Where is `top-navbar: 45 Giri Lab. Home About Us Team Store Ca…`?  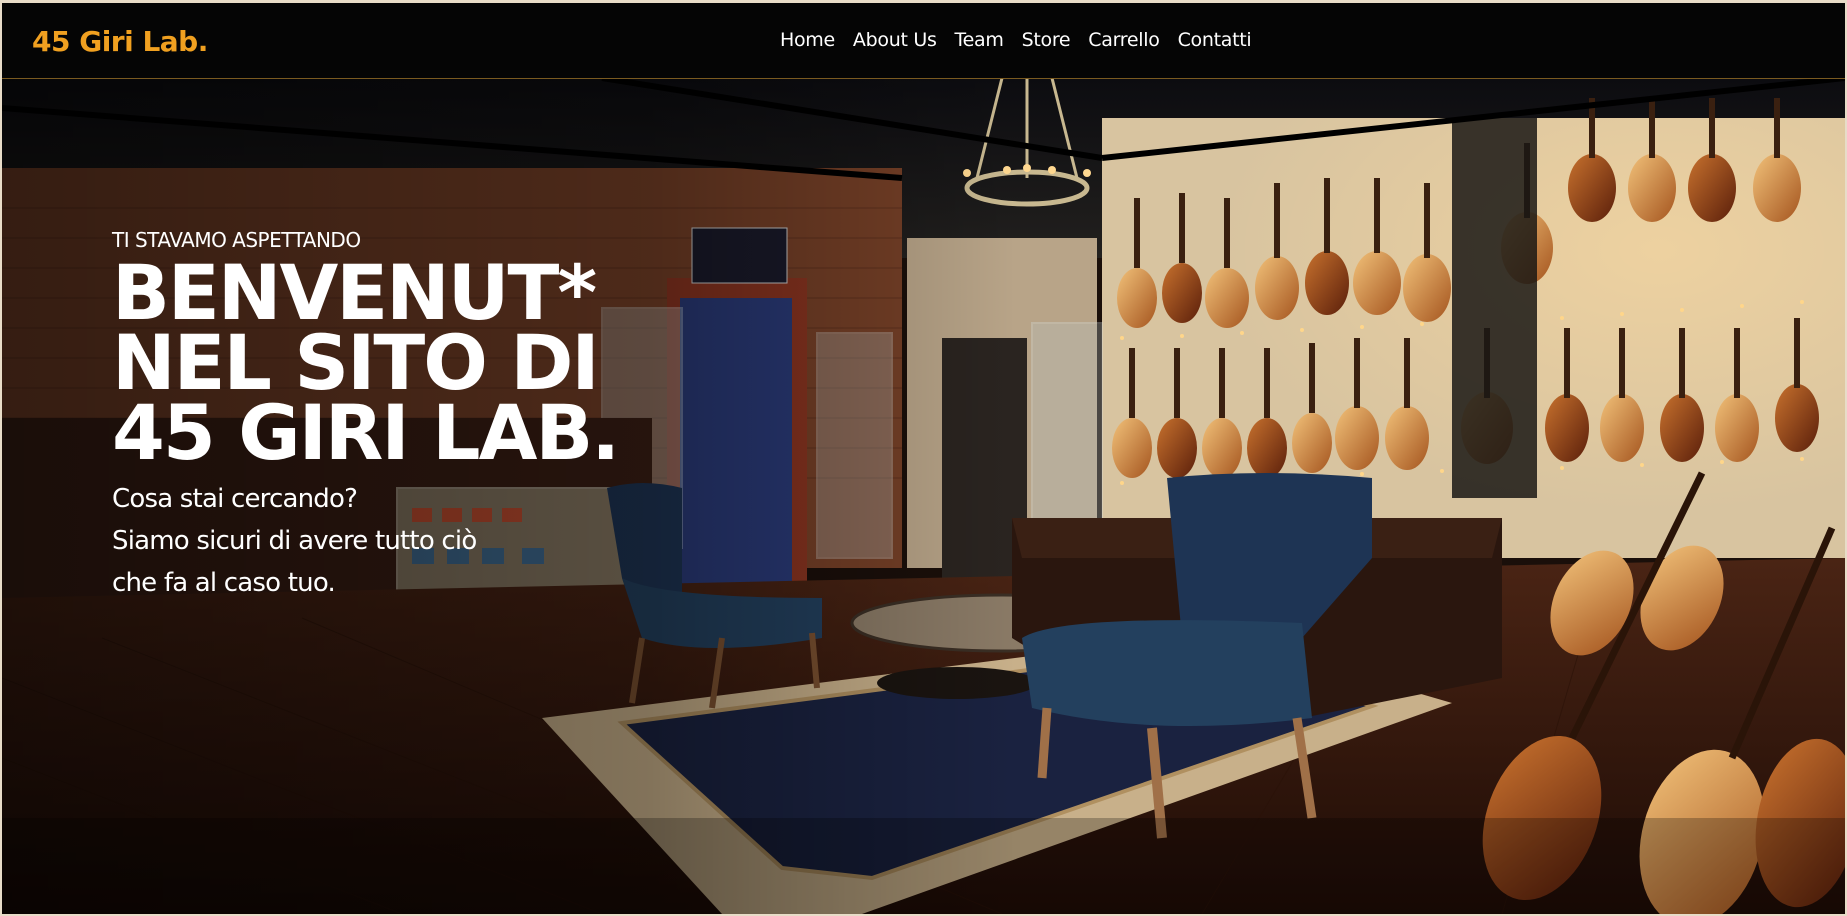
top-navbar: 45 Giri Lab. Home About Us Team Store Ca… is located at coordinates (923, 41).